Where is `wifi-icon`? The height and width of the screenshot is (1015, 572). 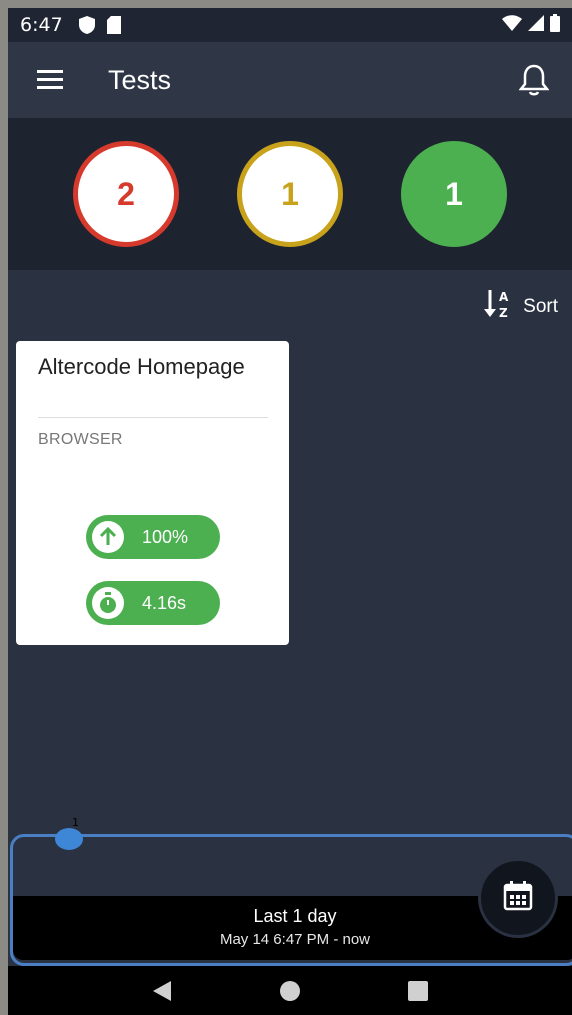
wifi-icon is located at coordinates (512, 25).